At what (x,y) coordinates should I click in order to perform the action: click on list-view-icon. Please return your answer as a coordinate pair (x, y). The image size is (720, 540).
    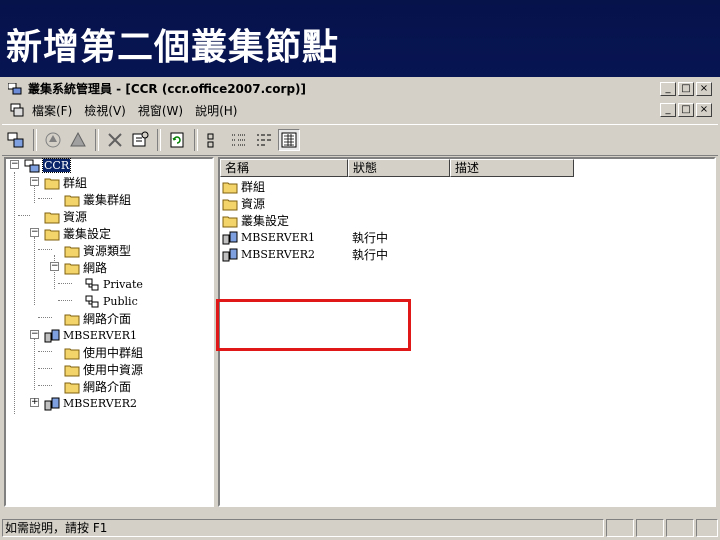
    Looking at the image, I should click on (264, 140).